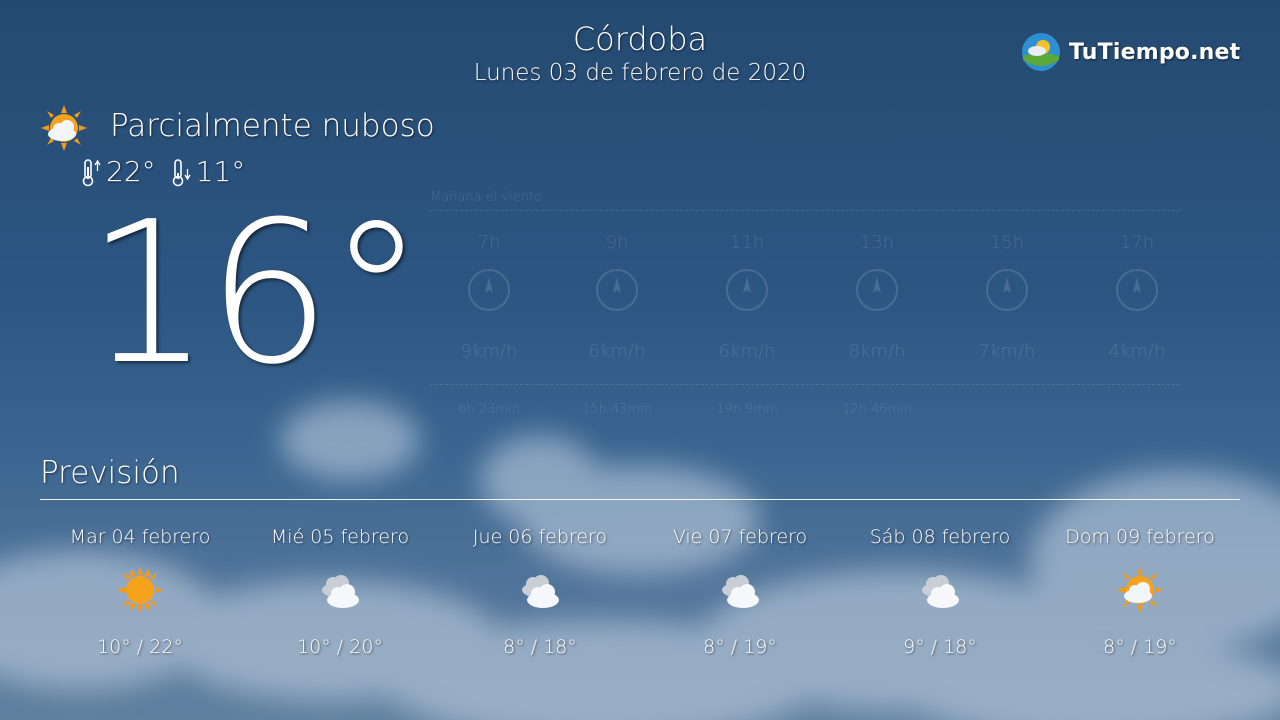  Describe the element at coordinates (340, 647) in the screenshot. I see `forecast-day-range: 10° / 20°` at that location.